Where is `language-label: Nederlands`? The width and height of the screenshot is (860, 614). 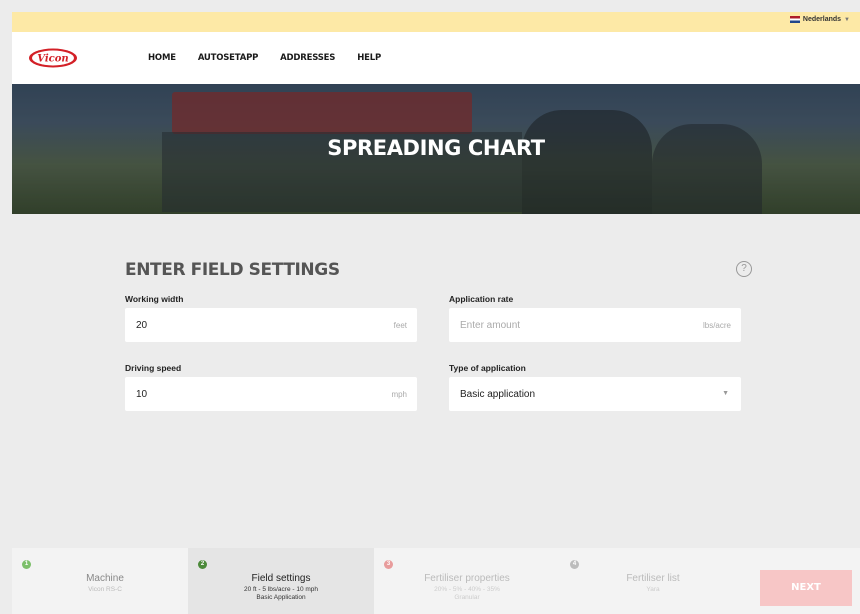 language-label: Nederlands is located at coordinates (822, 19).